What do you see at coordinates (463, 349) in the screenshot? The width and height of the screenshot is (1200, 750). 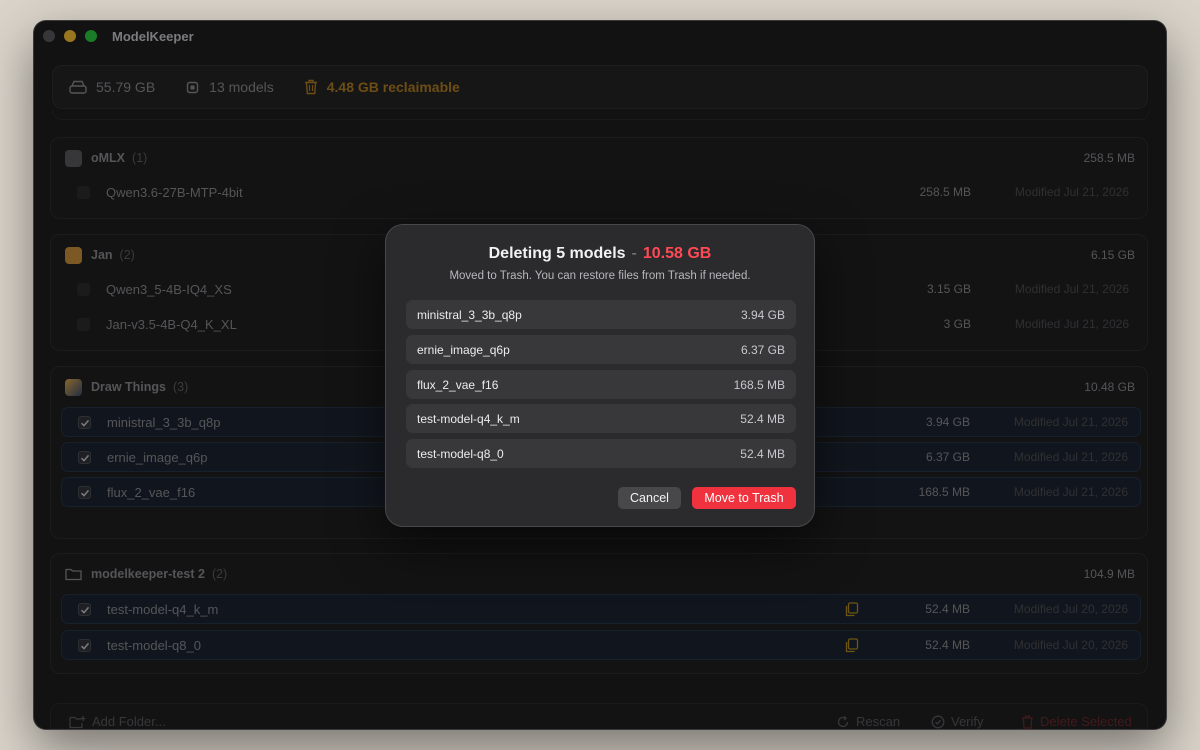 I see `dialog-item-name: ernie_image_q6p` at bounding box center [463, 349].